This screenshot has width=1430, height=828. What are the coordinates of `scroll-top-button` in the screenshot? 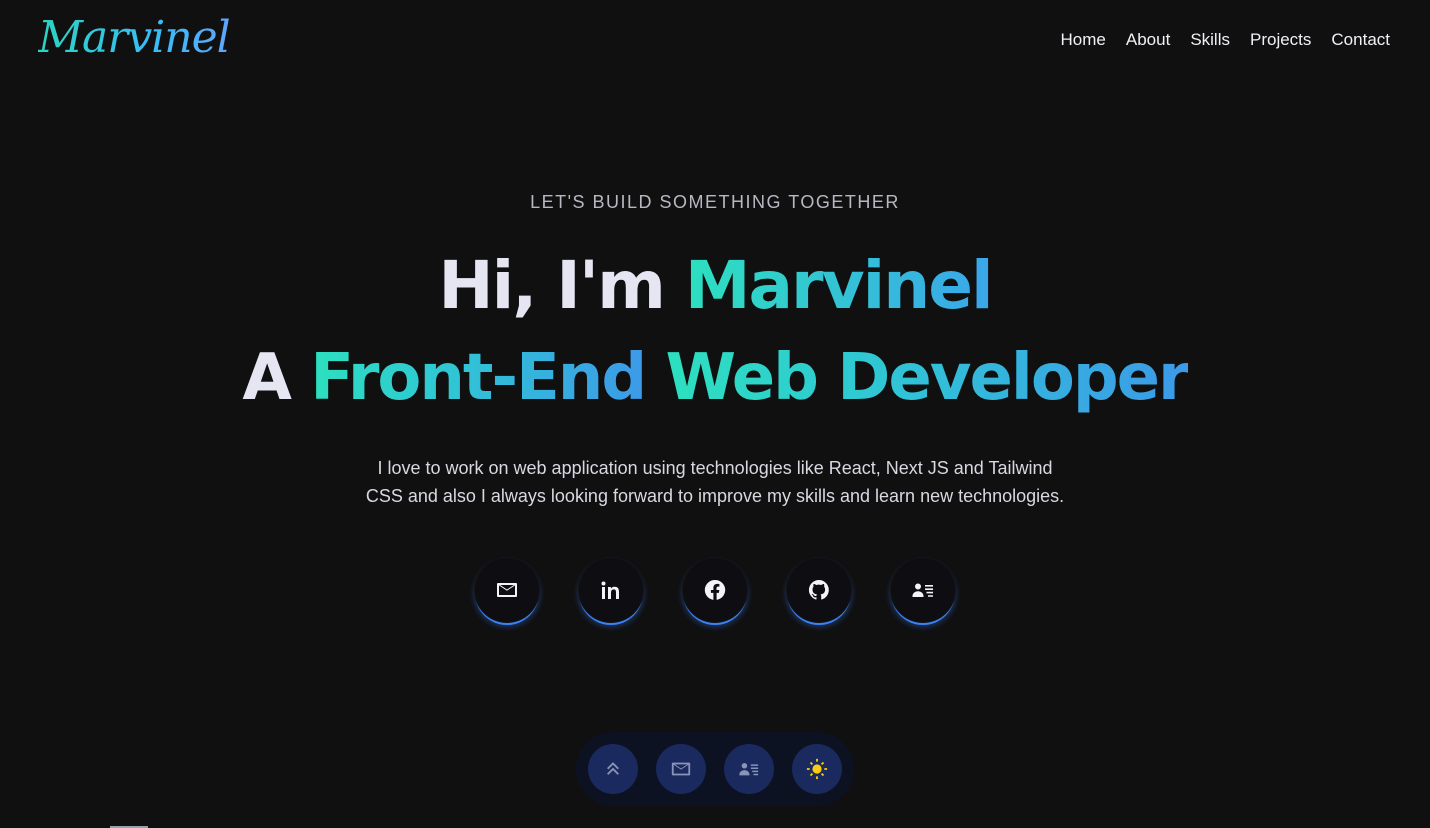 It's located at (613, 769).